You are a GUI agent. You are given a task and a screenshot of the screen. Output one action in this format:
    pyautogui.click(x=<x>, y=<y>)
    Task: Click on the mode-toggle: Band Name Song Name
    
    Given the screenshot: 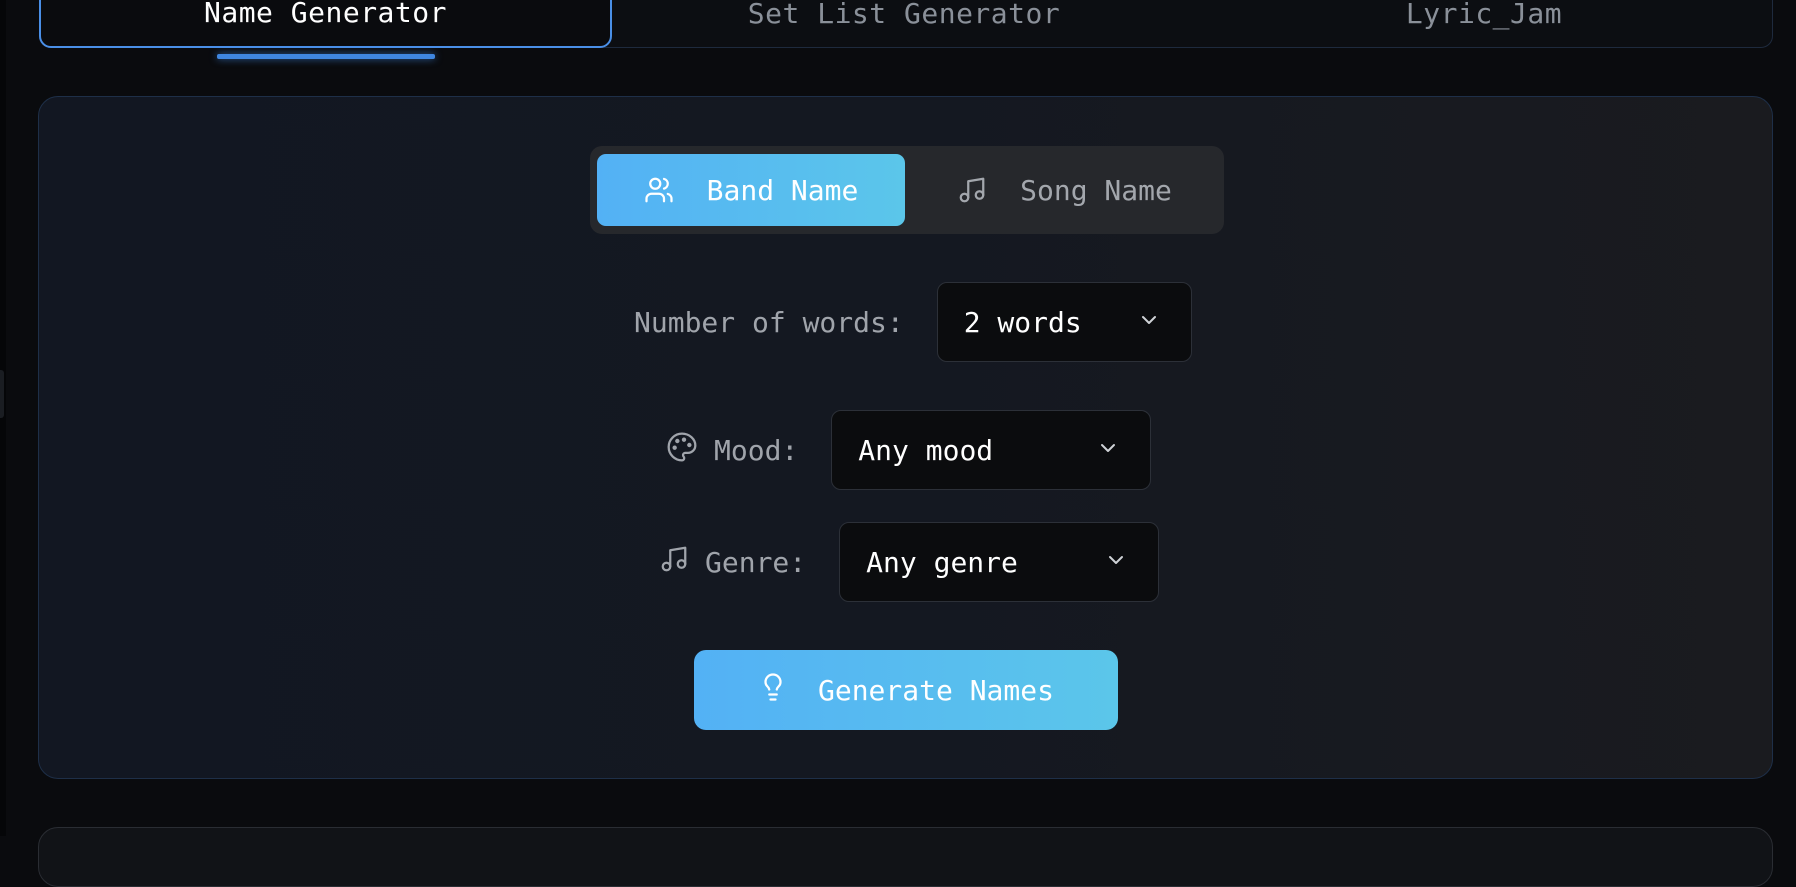 What is the action you would take?
    pyautogui.click(x=907, y=190)
    